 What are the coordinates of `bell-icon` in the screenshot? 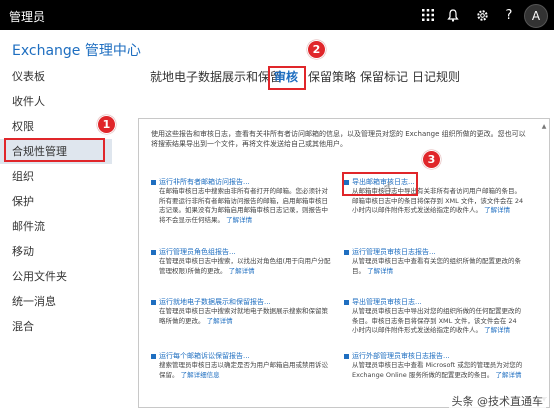 It's located at (453, 15).